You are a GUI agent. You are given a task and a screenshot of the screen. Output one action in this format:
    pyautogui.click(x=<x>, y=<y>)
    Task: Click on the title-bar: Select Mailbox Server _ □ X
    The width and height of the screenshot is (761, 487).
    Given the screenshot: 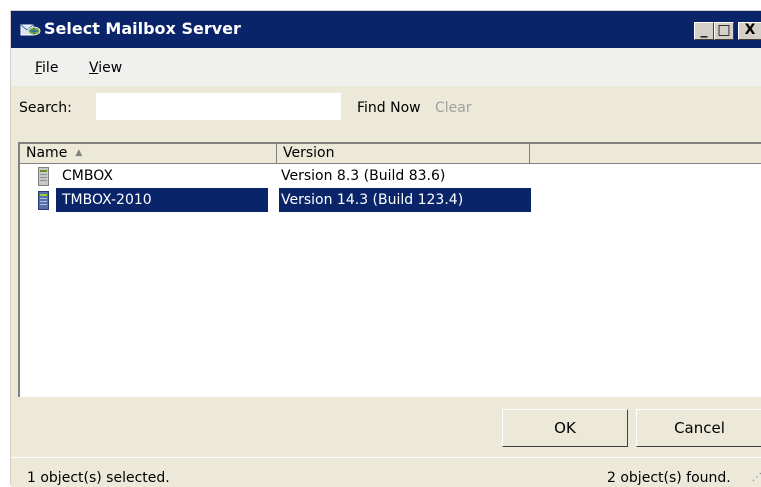 What is the action you would take?
    pyautogui.click(x=386, y=29)
    